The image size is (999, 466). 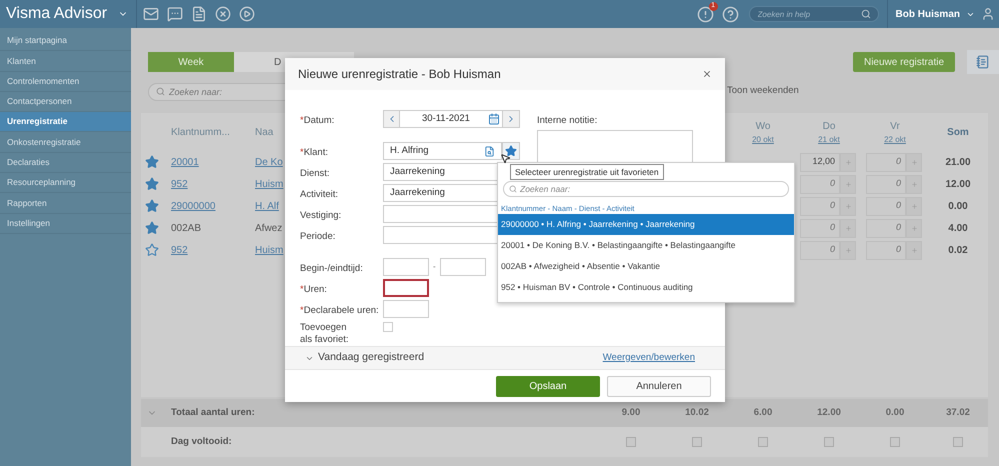 What do you see at coordinates (958, 133) in the screenshot?
I see `column-header: Som` at bounding box center [958, 133].